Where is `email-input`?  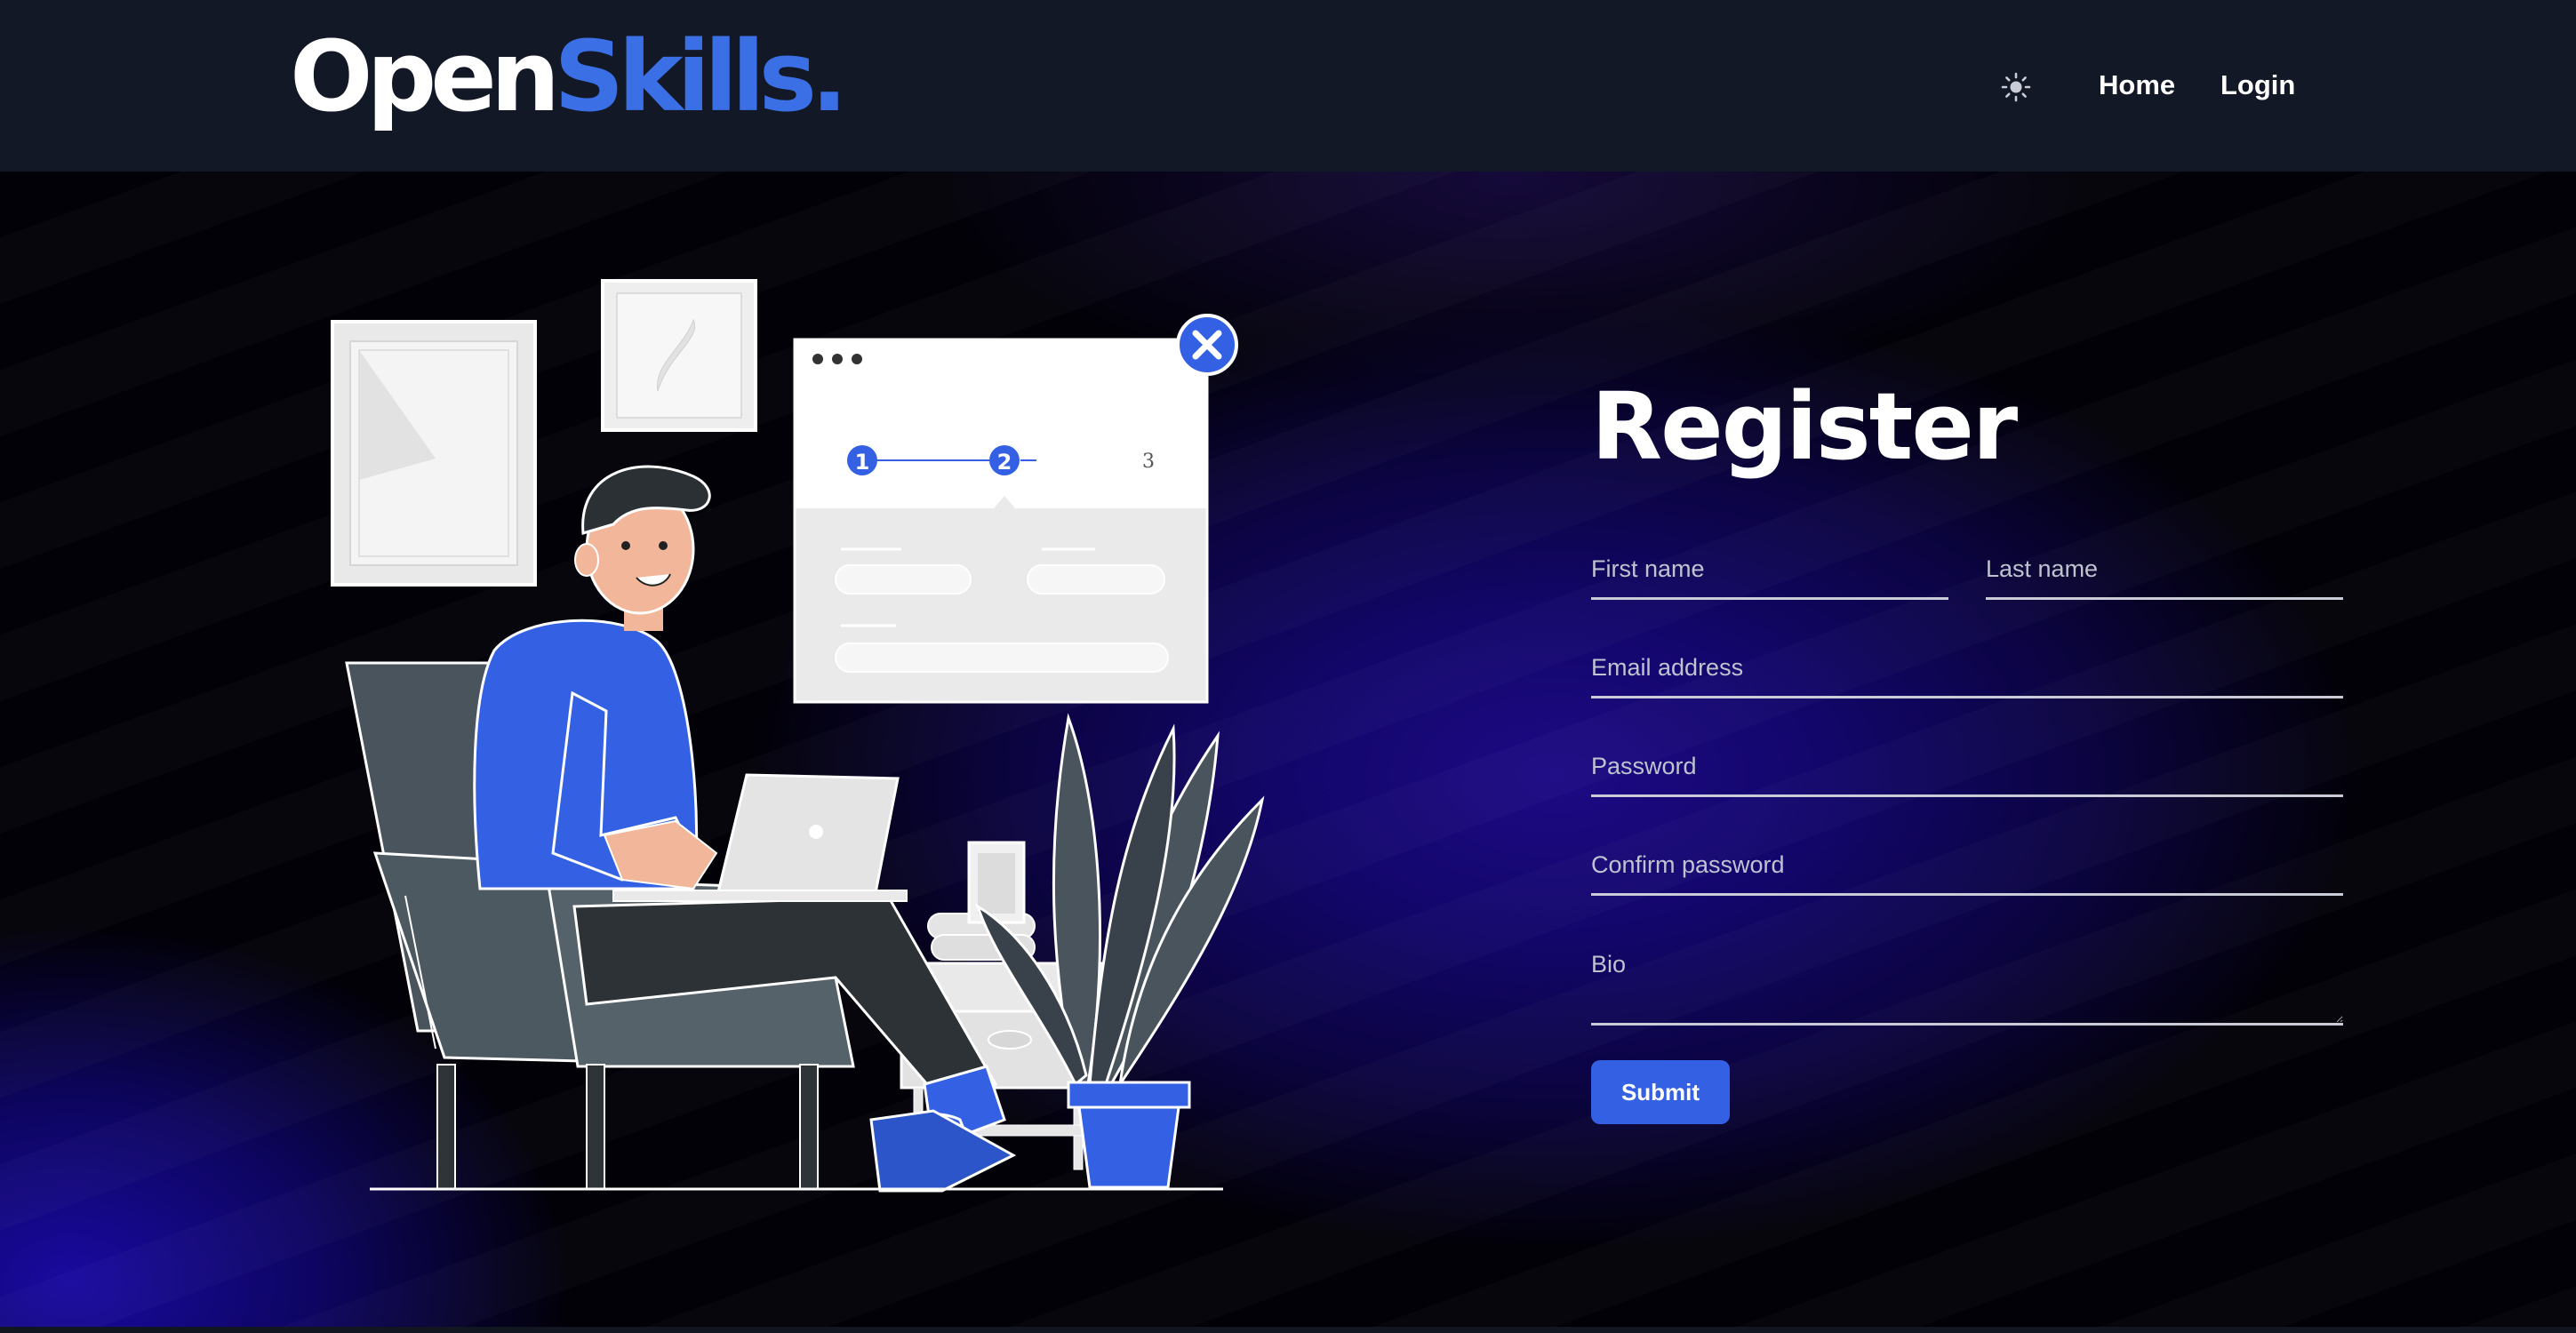 email-input is located at coordinates (1967, 674).